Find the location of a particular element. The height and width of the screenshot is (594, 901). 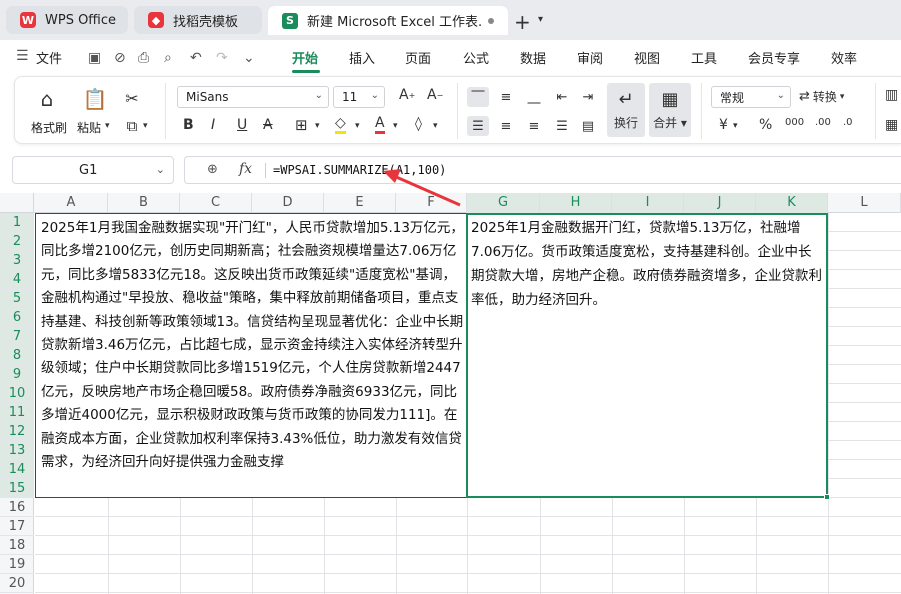

row-header-1: 1 is located at coordinates (17, 222).